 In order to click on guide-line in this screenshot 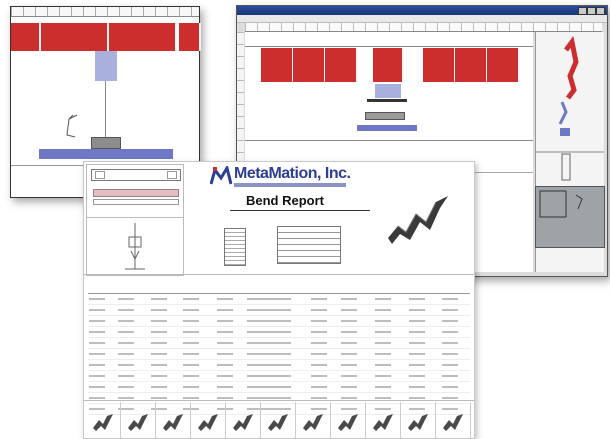, I will do `click(389, 46)`.